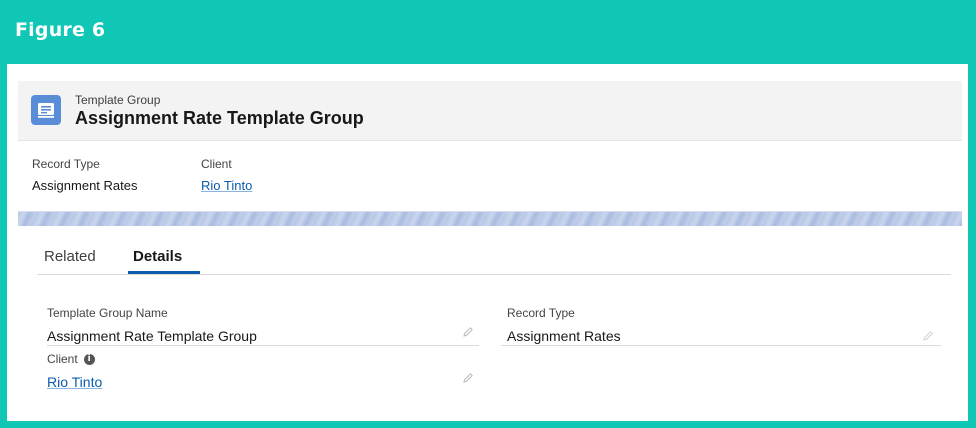 The image size is (976, 428). I want to click on field-record-type: Record Type Assignment Rates, so click(564, 325).